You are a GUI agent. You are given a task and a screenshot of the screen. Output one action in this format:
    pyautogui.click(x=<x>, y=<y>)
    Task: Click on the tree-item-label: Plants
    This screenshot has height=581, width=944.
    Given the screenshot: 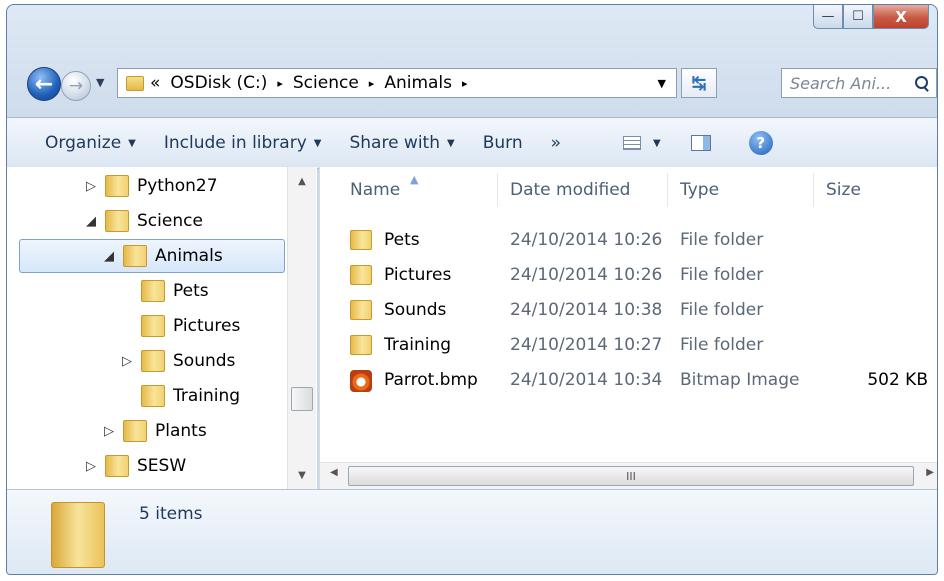 What is the action you would take?
    pyautogui.click(x=181, y=431)
    